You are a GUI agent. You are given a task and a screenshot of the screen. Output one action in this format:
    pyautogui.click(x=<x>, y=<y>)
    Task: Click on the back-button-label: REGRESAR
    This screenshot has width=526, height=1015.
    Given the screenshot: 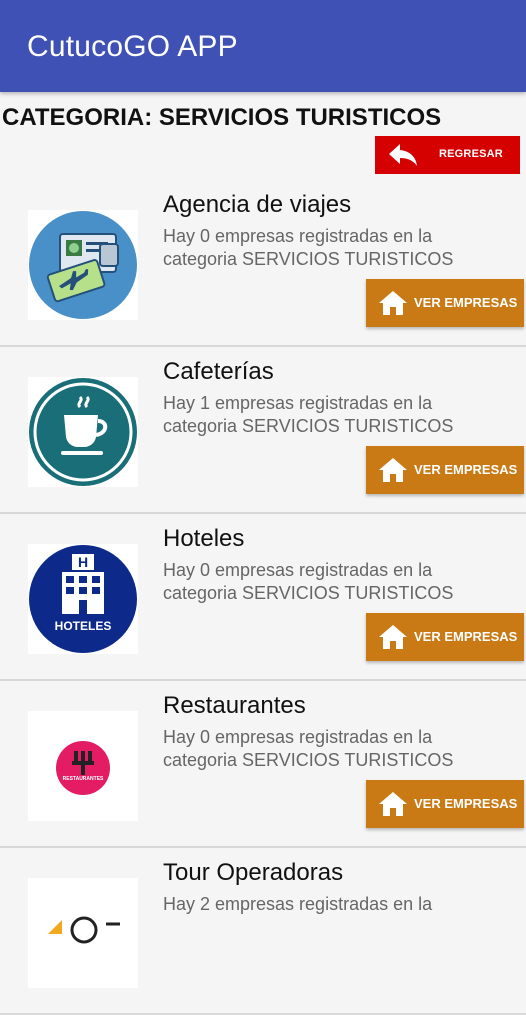 What is the action you would take?
    pyautogui.click(x=471, y=154)
    